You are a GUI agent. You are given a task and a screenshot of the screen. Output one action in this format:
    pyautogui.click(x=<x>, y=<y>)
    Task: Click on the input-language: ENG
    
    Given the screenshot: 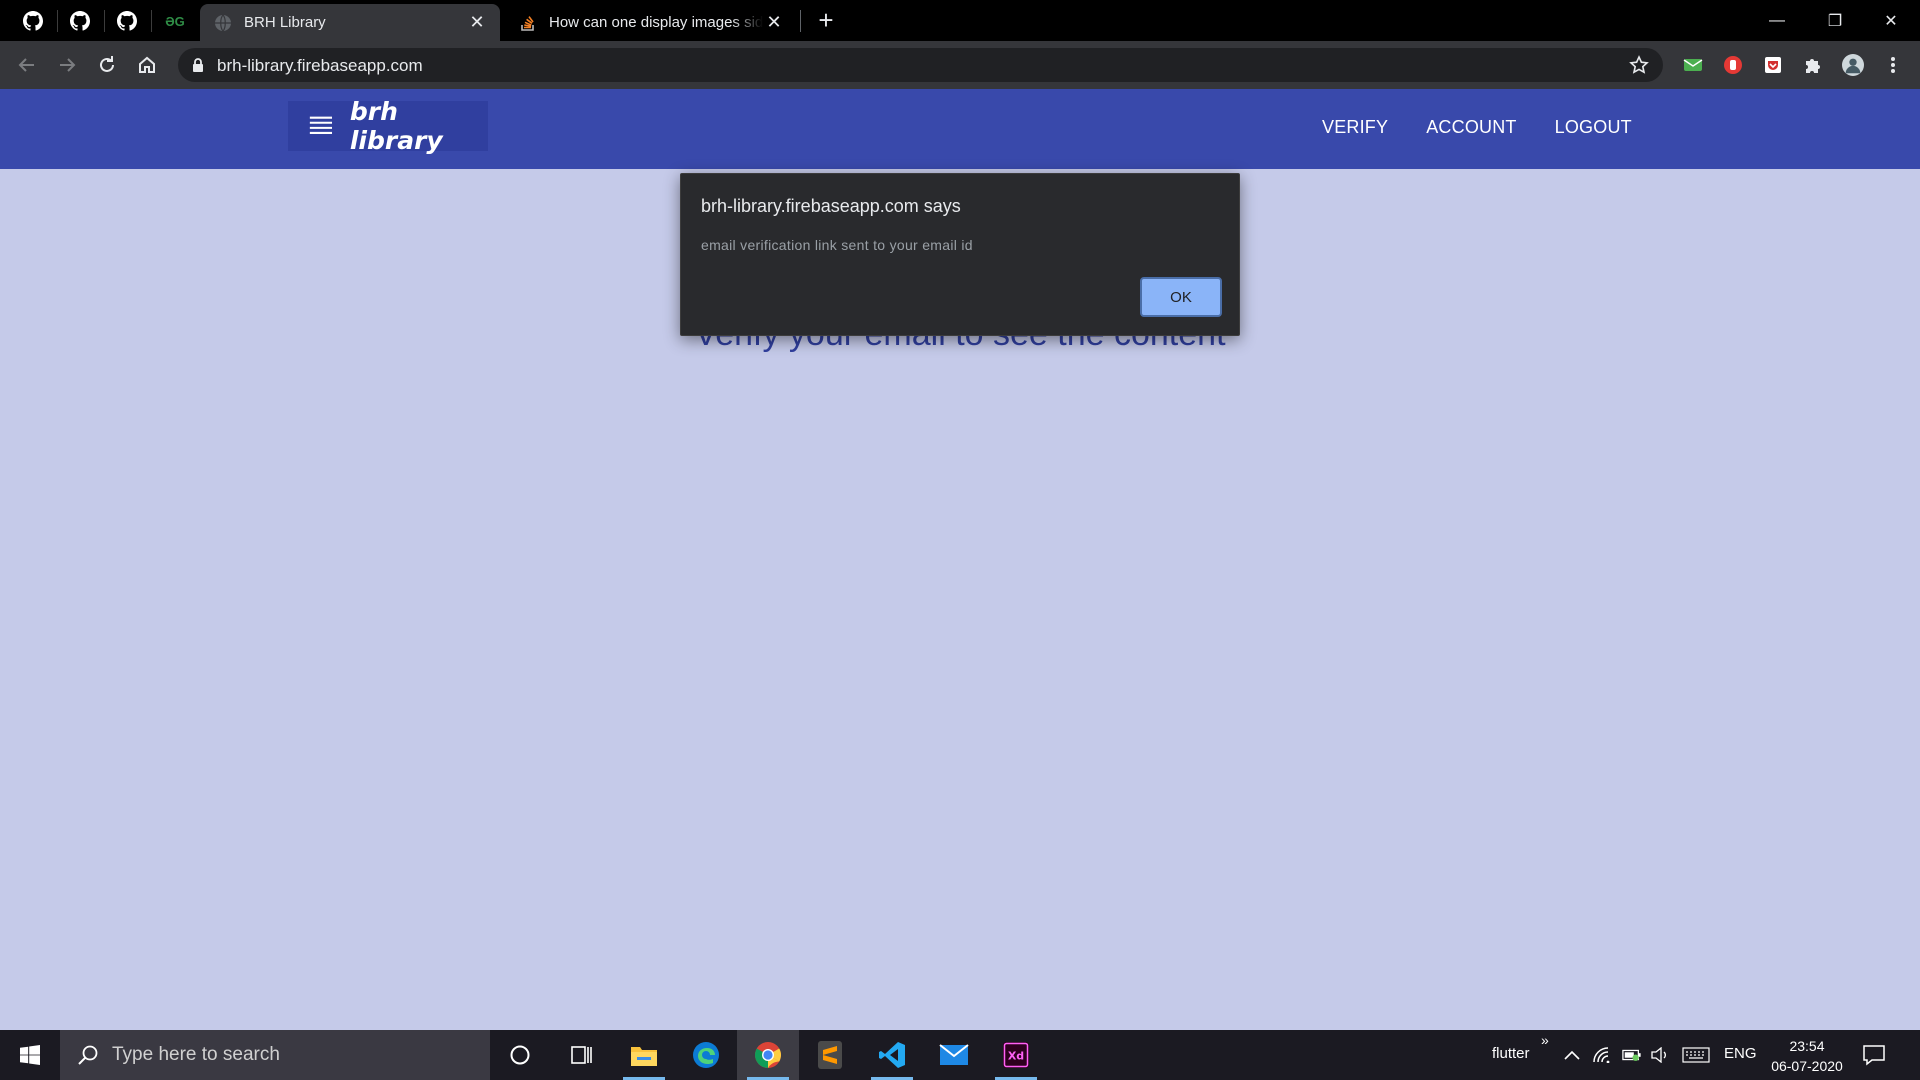 What is the action you would take?
    pyautogui.click(x=1740, y=1053)
    